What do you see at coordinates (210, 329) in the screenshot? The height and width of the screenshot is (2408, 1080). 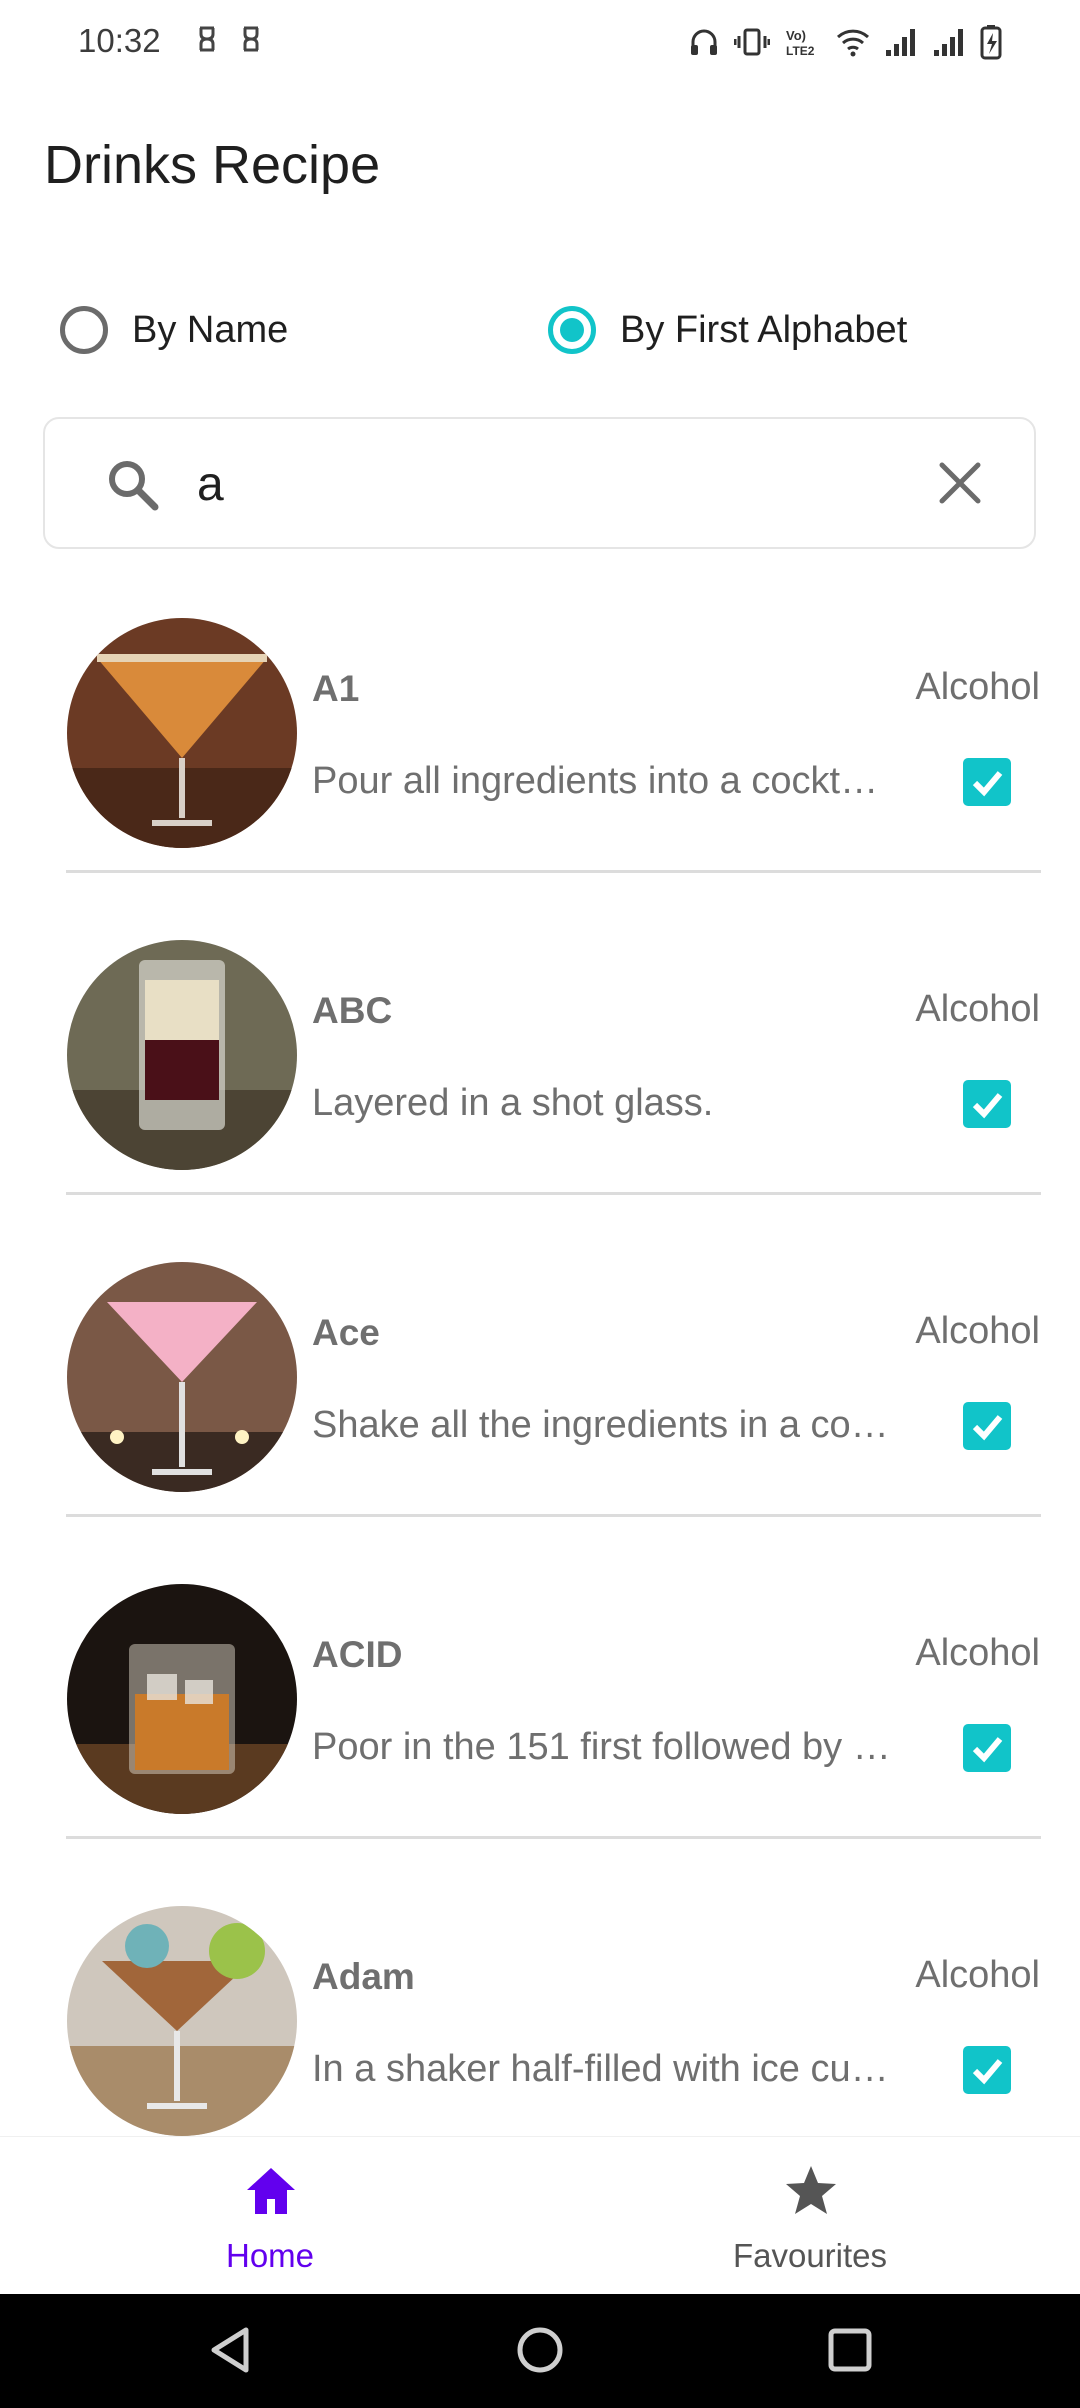 I see `radio-label: By Name` at bounding box center [210, 329].